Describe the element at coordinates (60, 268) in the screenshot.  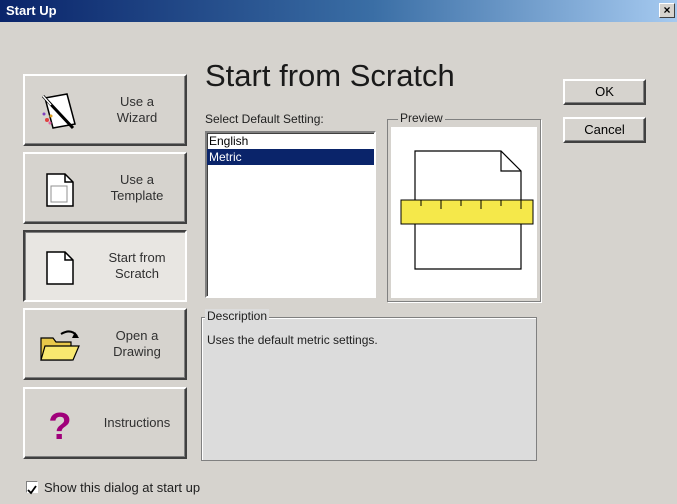
I see `blank-page-icon` at that location.